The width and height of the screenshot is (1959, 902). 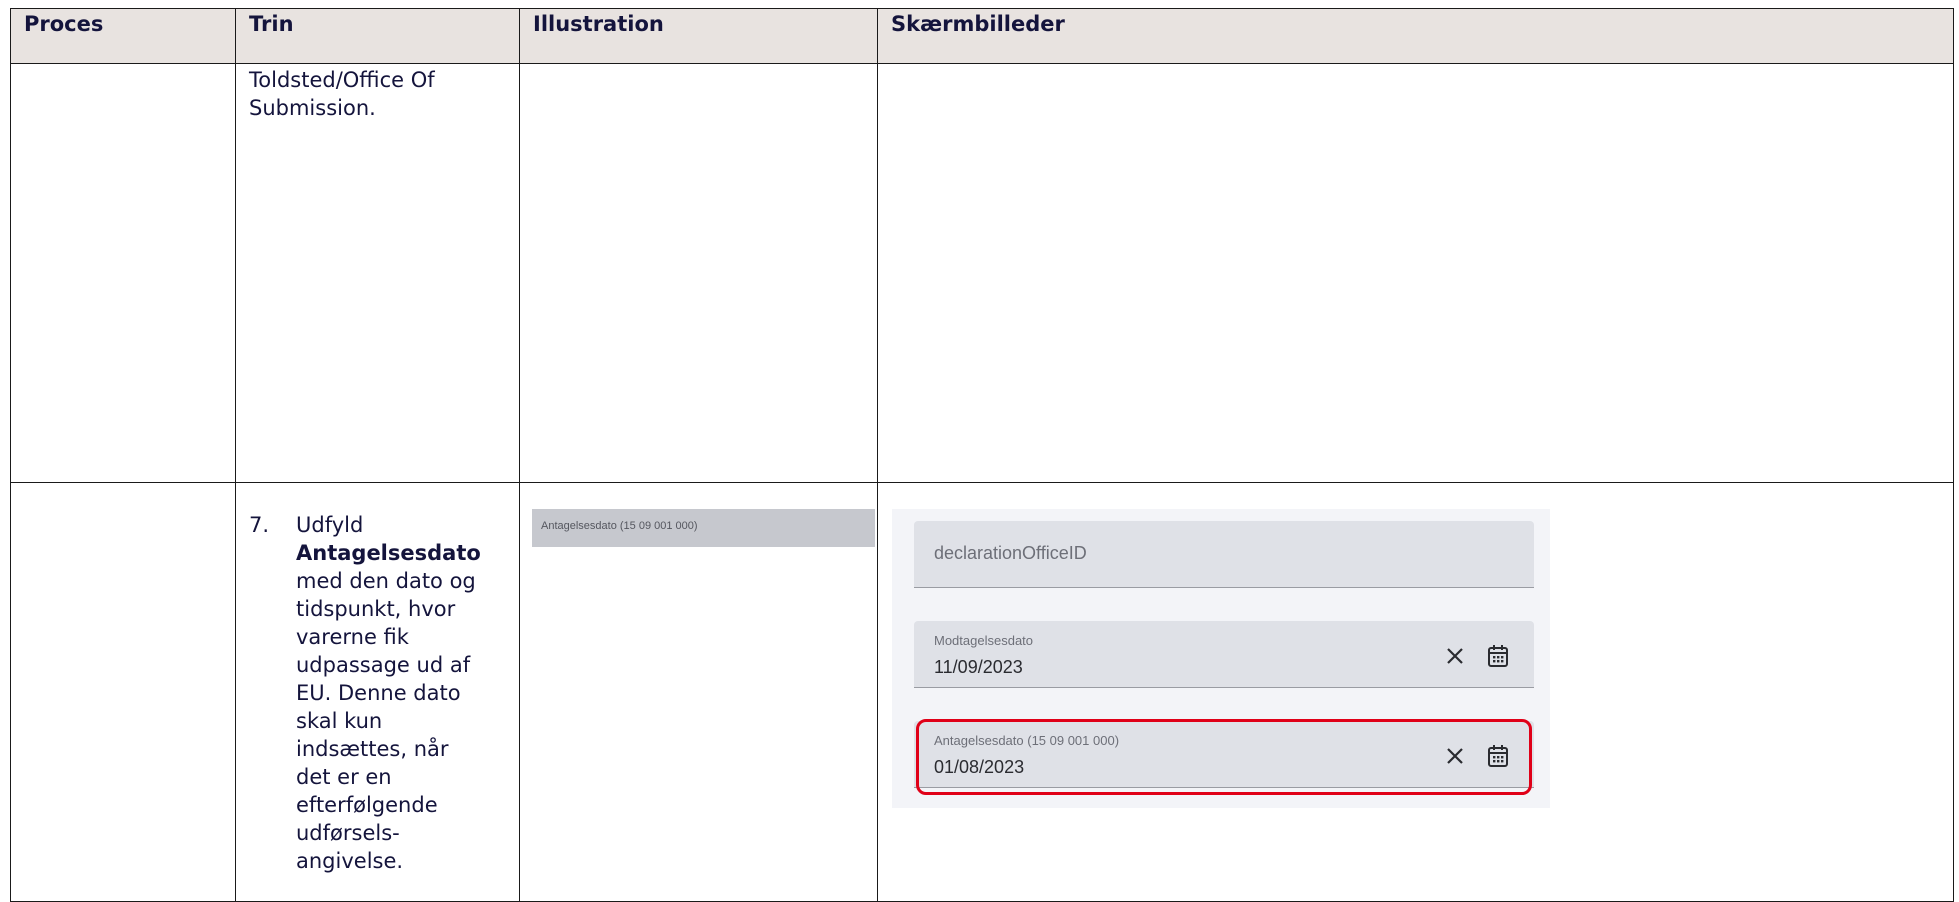 What do you see at coordinates (1224, 554) in the screenshot?
I see `declaration-office-field: declarationOfficeID` at bounding box center [1224, 554].